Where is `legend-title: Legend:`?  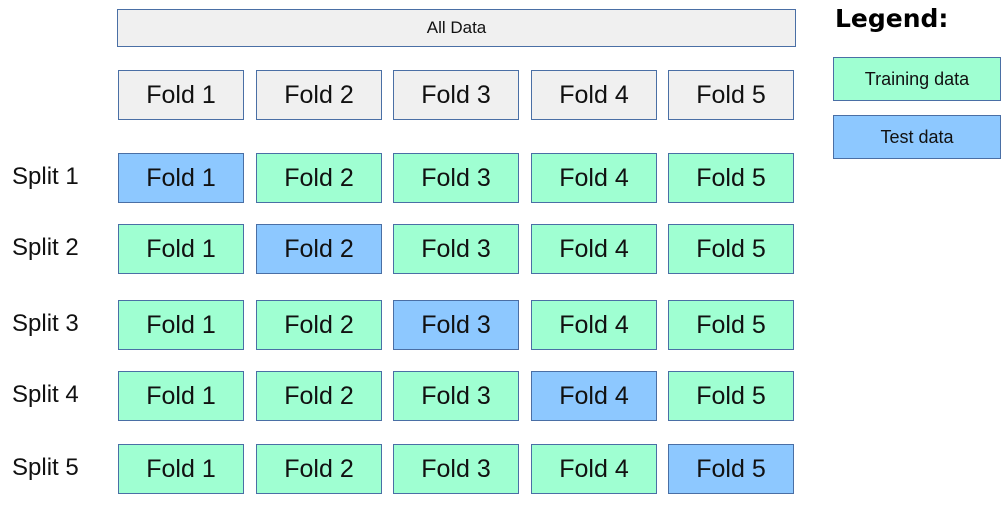 legend-title: Legend: is located at coordinates (892, 18).